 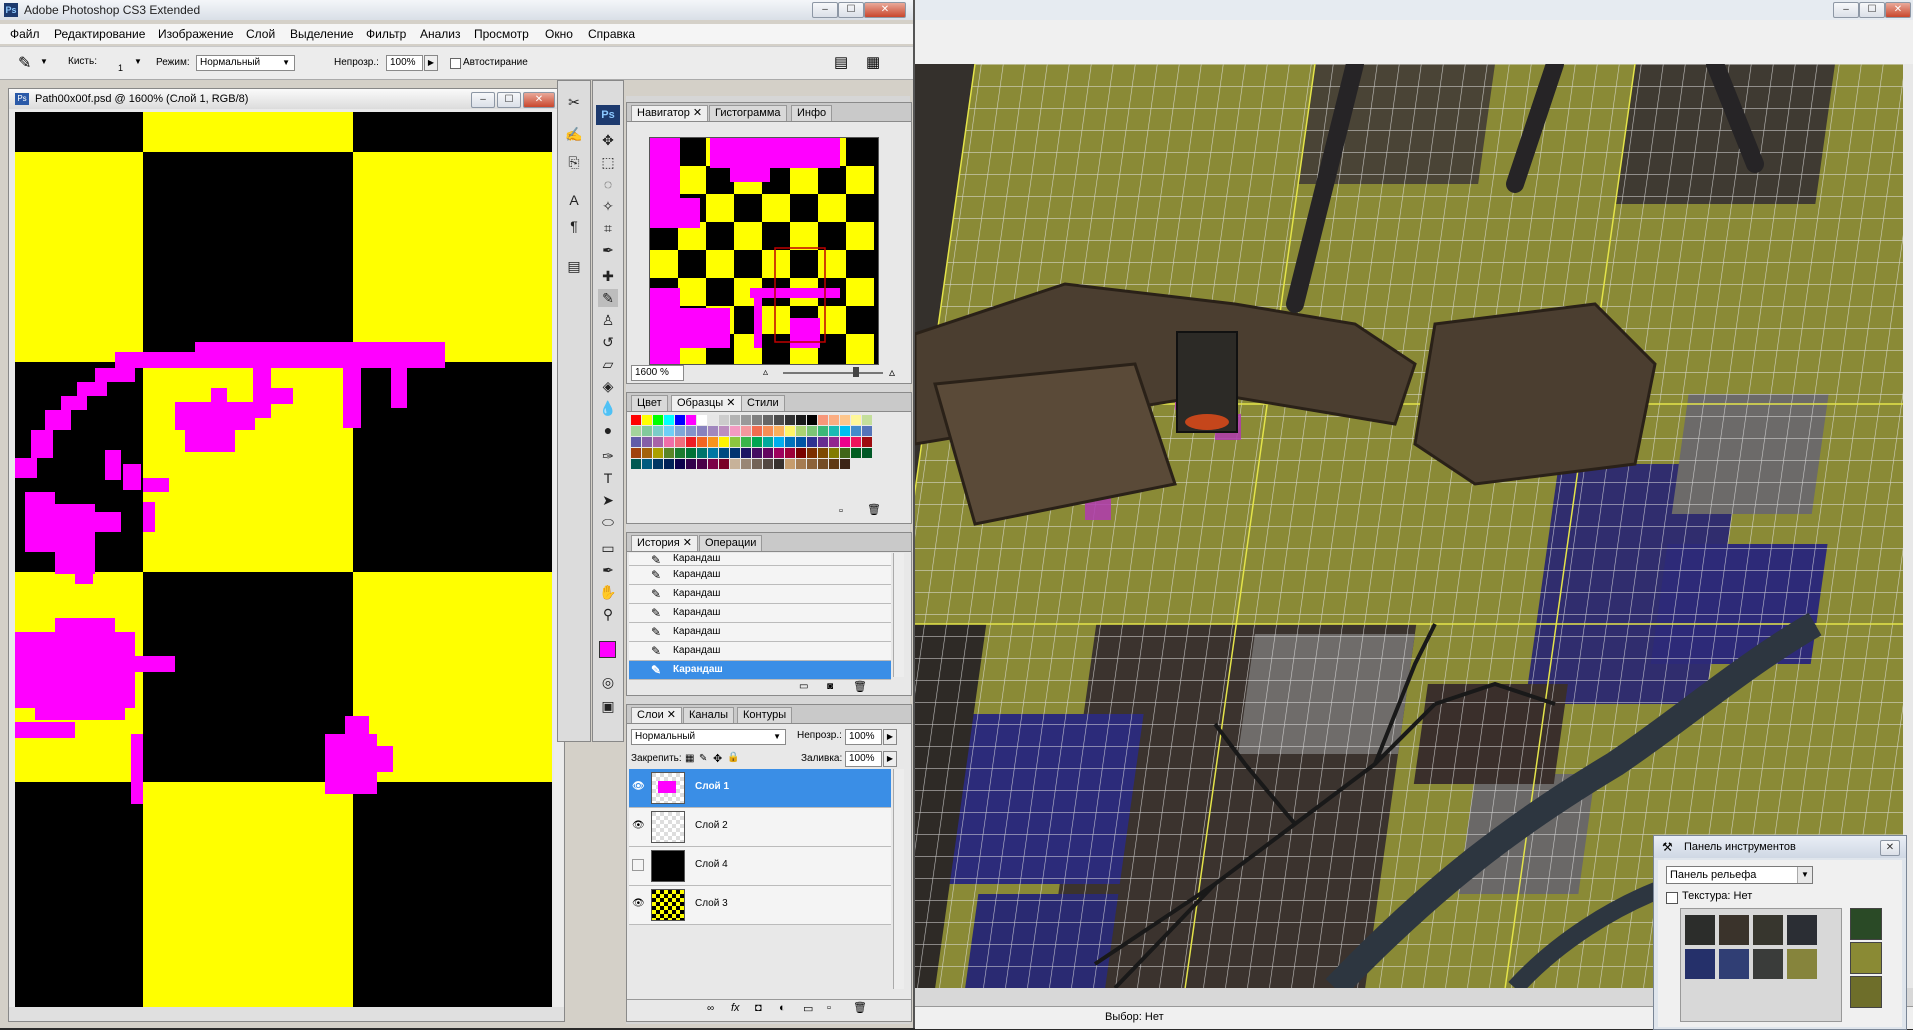 I want to click on mask-icon: ◘, so click(x=758, y=1008).